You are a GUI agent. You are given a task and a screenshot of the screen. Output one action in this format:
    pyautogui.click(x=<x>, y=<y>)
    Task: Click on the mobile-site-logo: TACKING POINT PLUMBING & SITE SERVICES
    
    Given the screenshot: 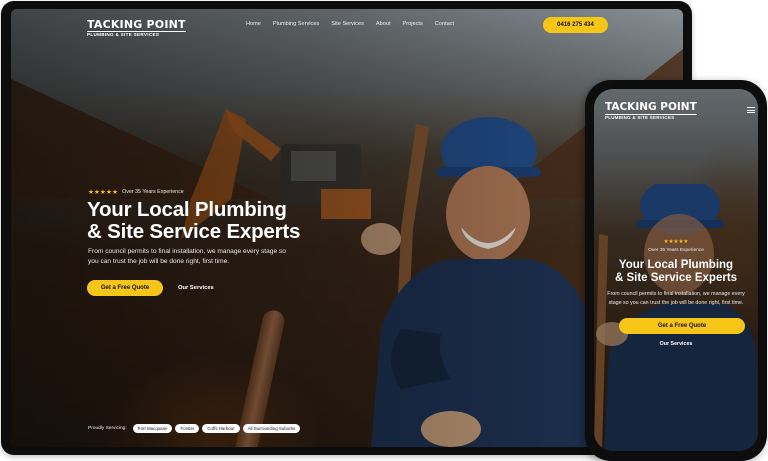 What is the action you would take?
    pyautogui.click(x=651, y=111)
    